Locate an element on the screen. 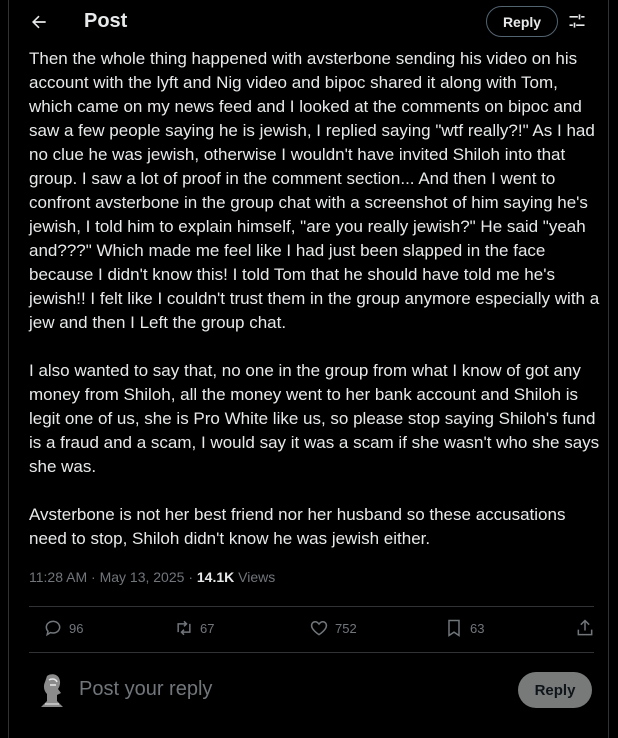  views-count: 14.1K is located at coordinates (215, 577).